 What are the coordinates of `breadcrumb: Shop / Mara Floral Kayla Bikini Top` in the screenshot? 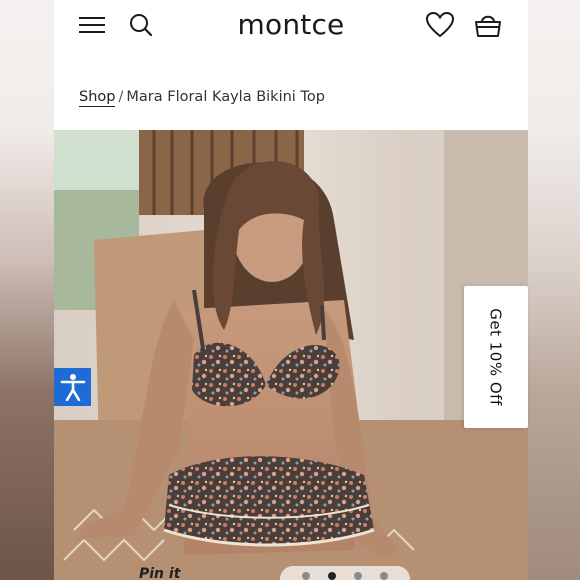 It's located at (202, 98).